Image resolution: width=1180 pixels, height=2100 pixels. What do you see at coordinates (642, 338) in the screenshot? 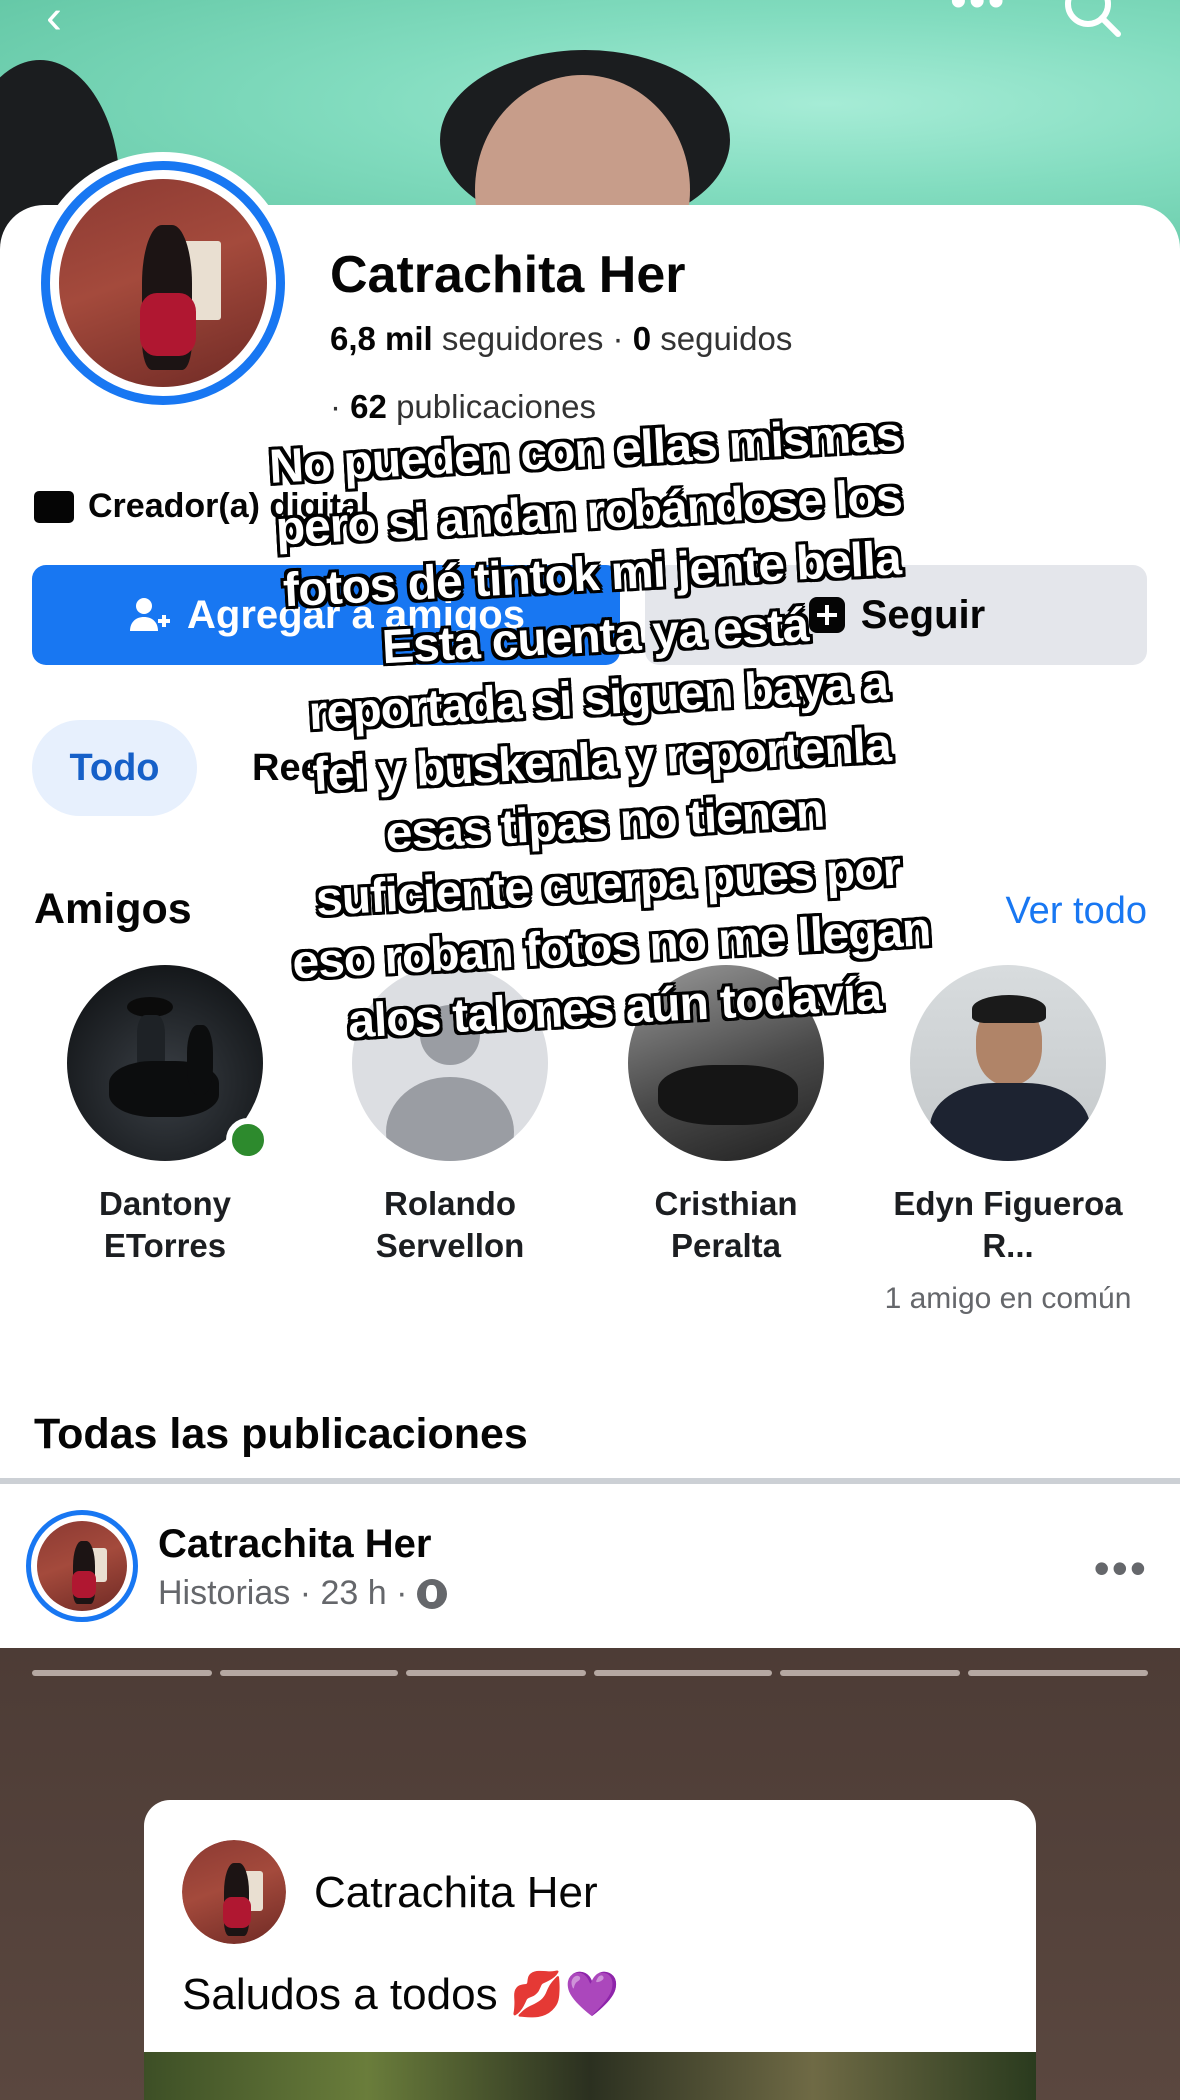
I see `following-count: 0` at bounding box center [642, 338].